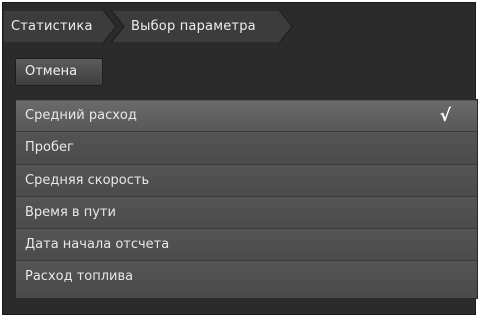  What do you see at coordinates (246, 148) in the screenshot?
I see `list-item-mileage: Пробег` at bounding box center [246, 148].